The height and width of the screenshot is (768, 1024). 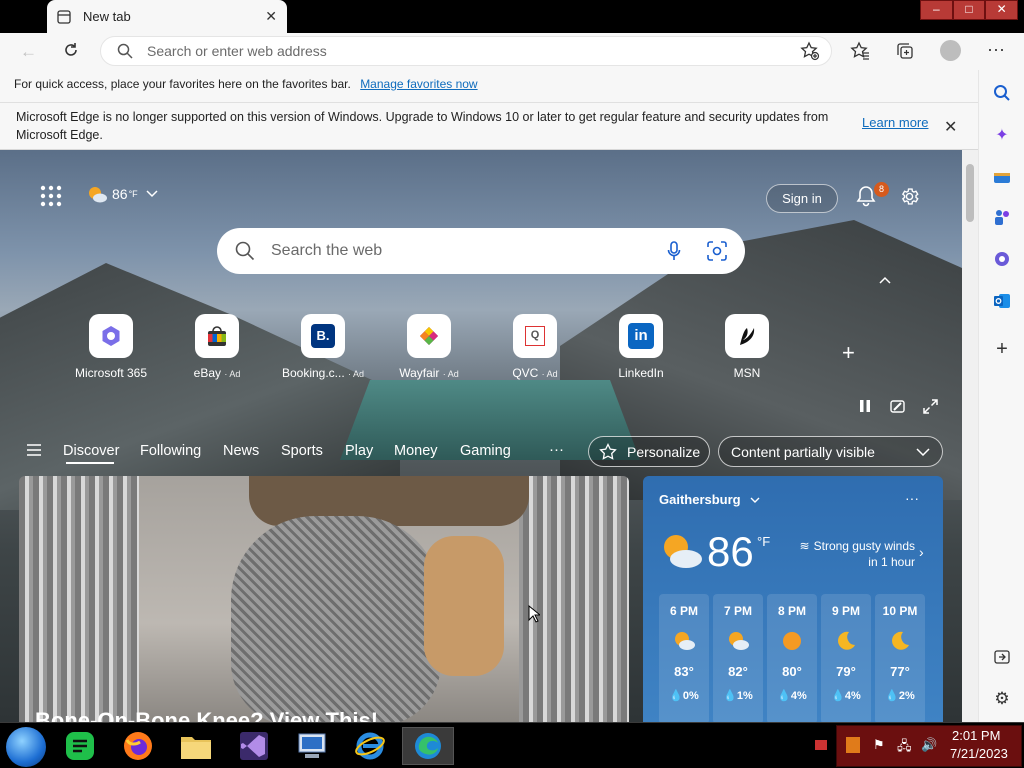 What do you see at coordinates (1002, 135) in the screenshot?
I see `sidebar-discover-icon: ✦` at bounding box center [1002, 135].